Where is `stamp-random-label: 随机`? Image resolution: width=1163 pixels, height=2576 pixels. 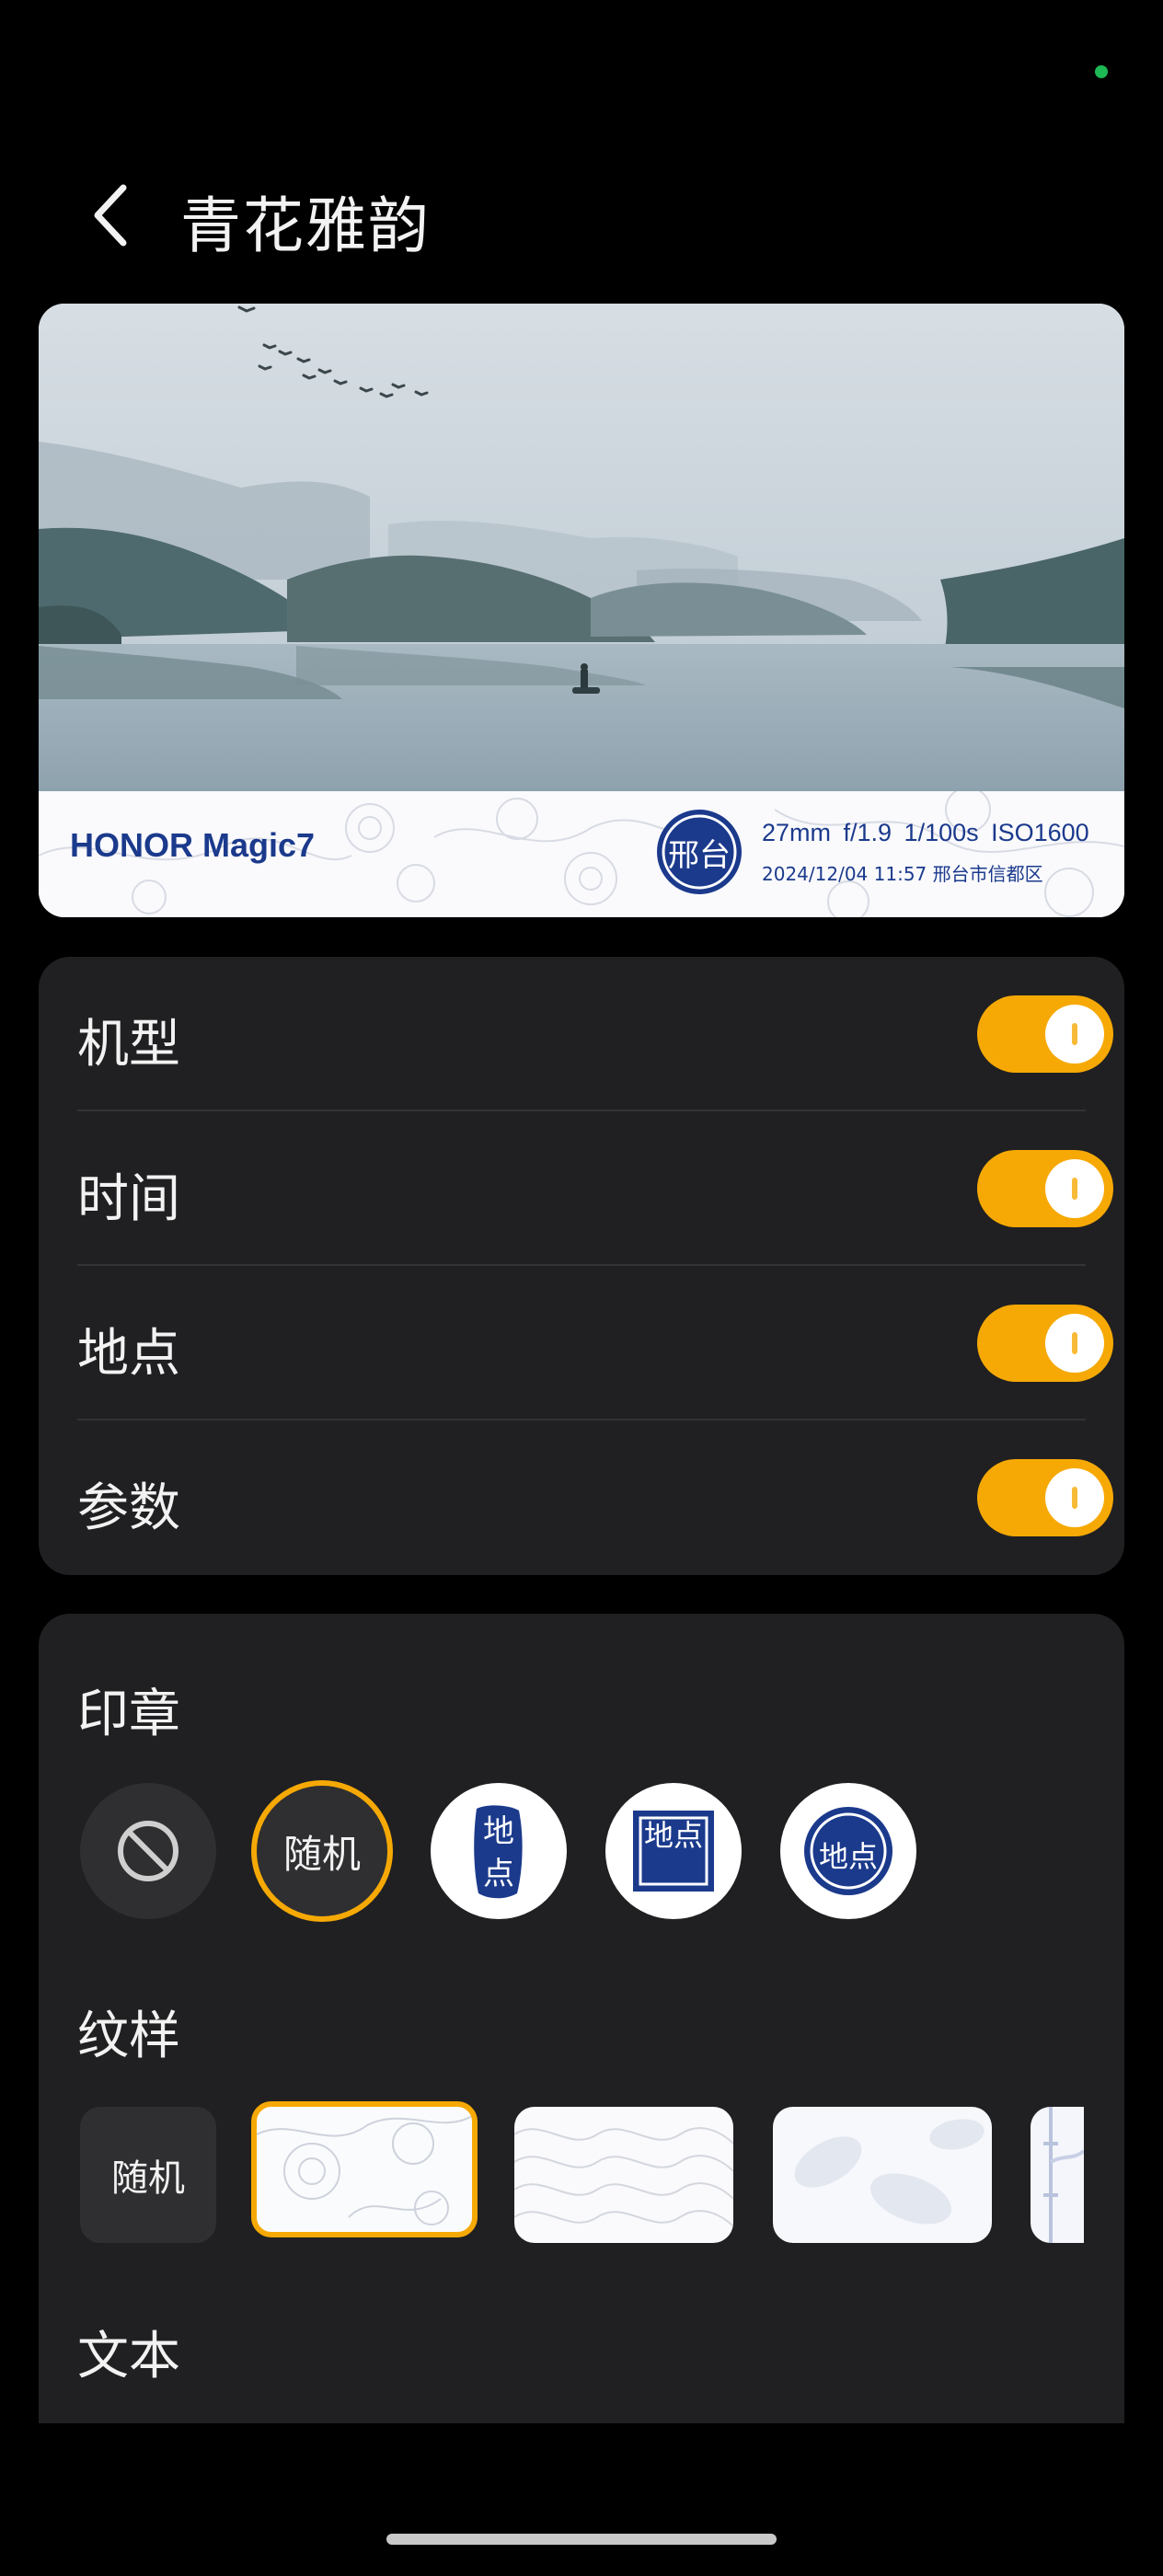
stamp-random-label: 随机 is located at coordinates (322, 1854).